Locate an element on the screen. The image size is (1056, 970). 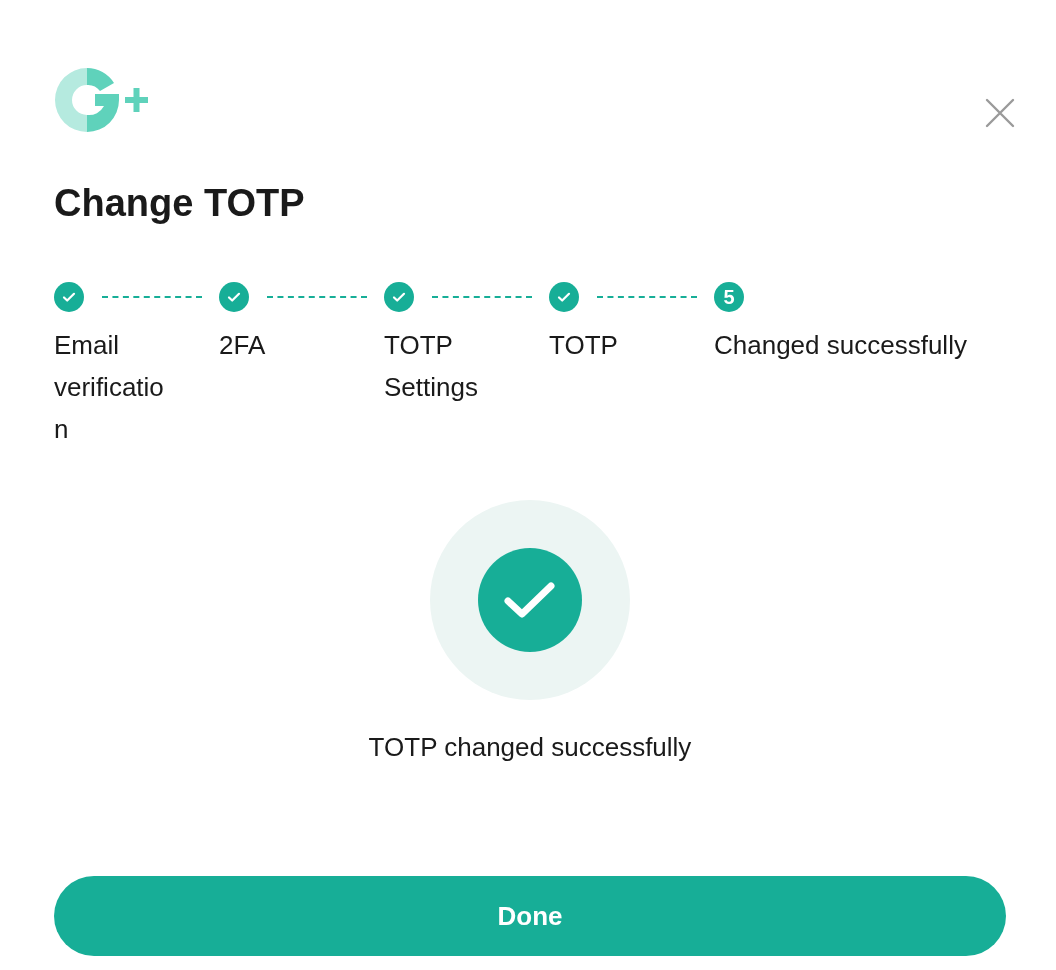
dialog-title: Change TOTP is located at coordinates (180, 203).